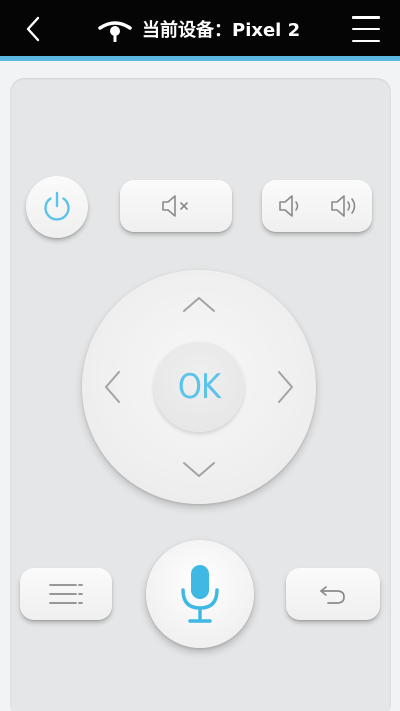  I want to click on ok-label: OK, so click(199, 387).